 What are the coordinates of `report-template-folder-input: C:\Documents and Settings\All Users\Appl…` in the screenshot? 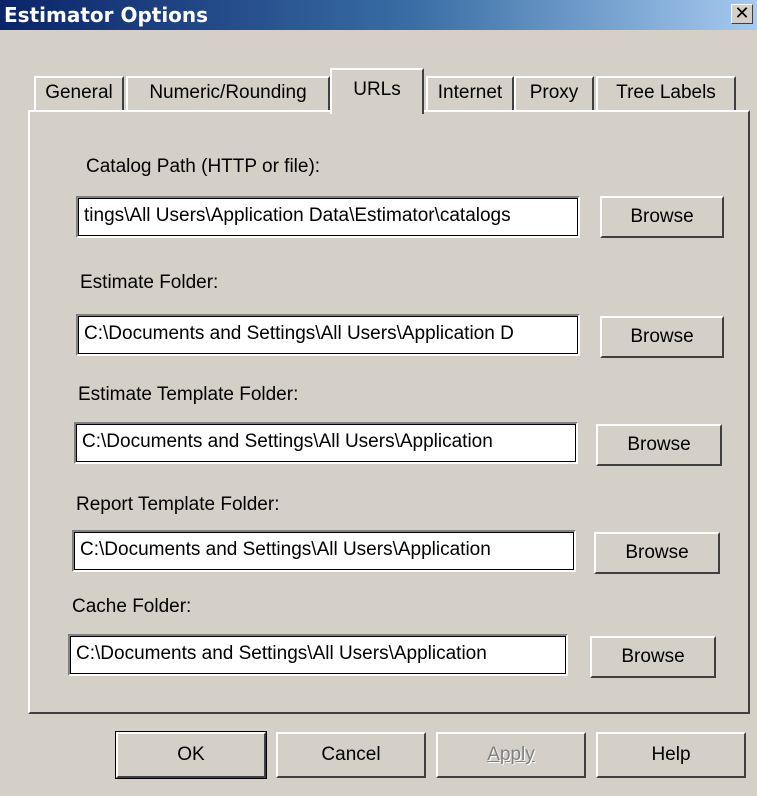 It's located at (324, 551).